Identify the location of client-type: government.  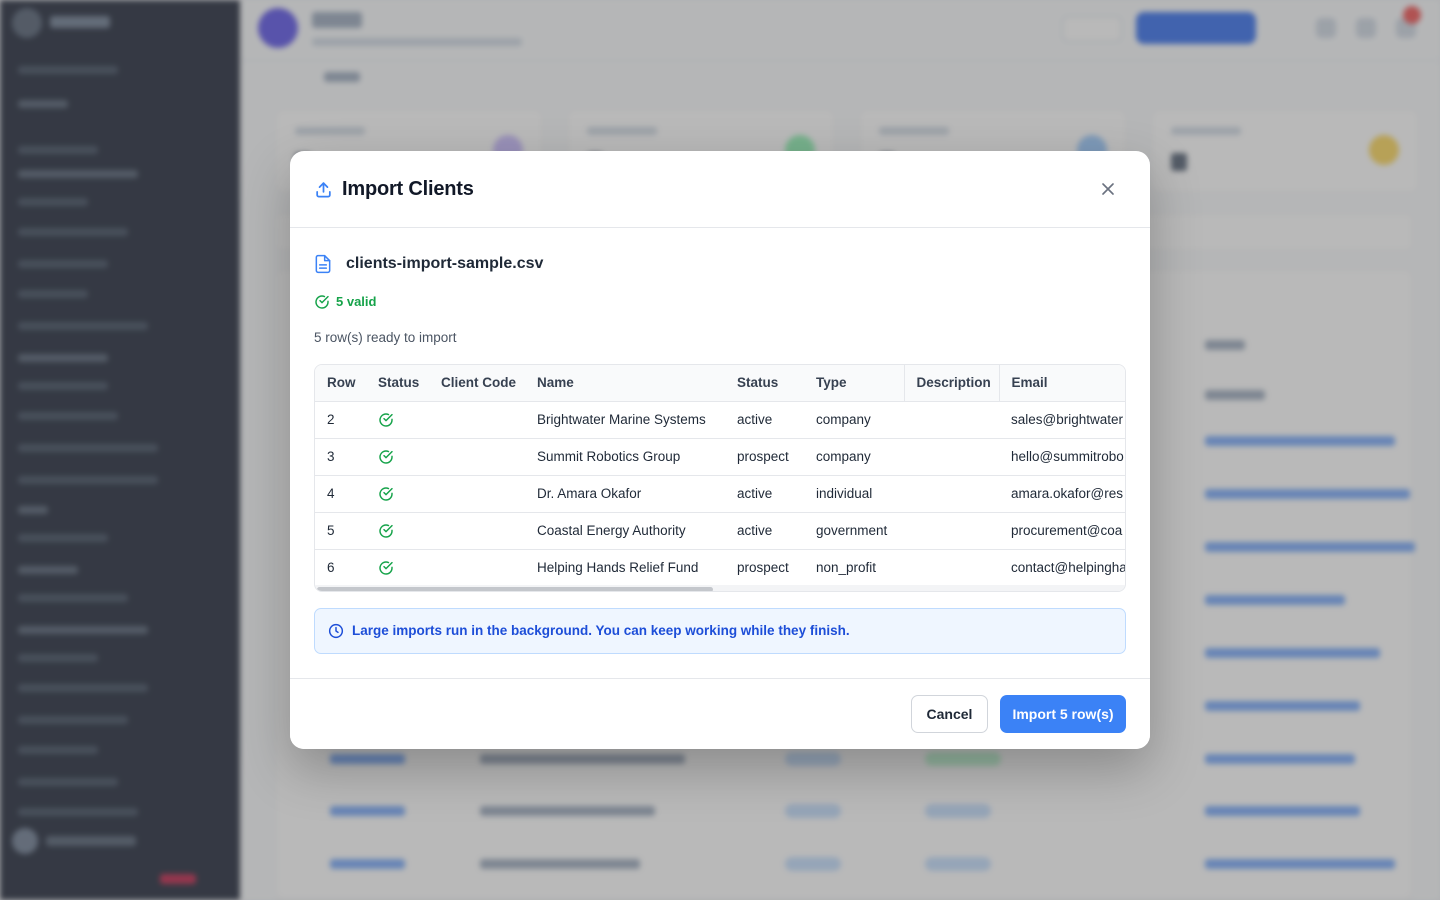
(852, 530).